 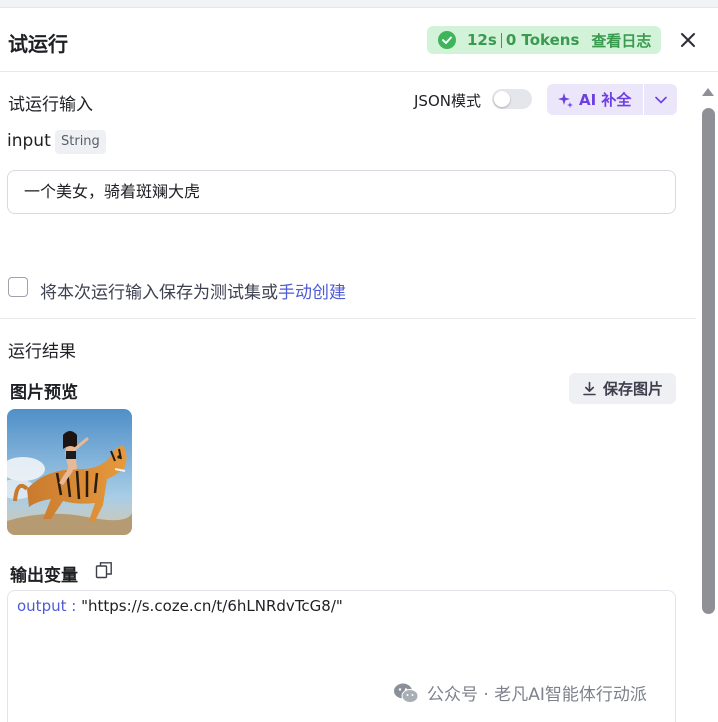 I want to click on toggle-knob, so click(x=502, y=99).